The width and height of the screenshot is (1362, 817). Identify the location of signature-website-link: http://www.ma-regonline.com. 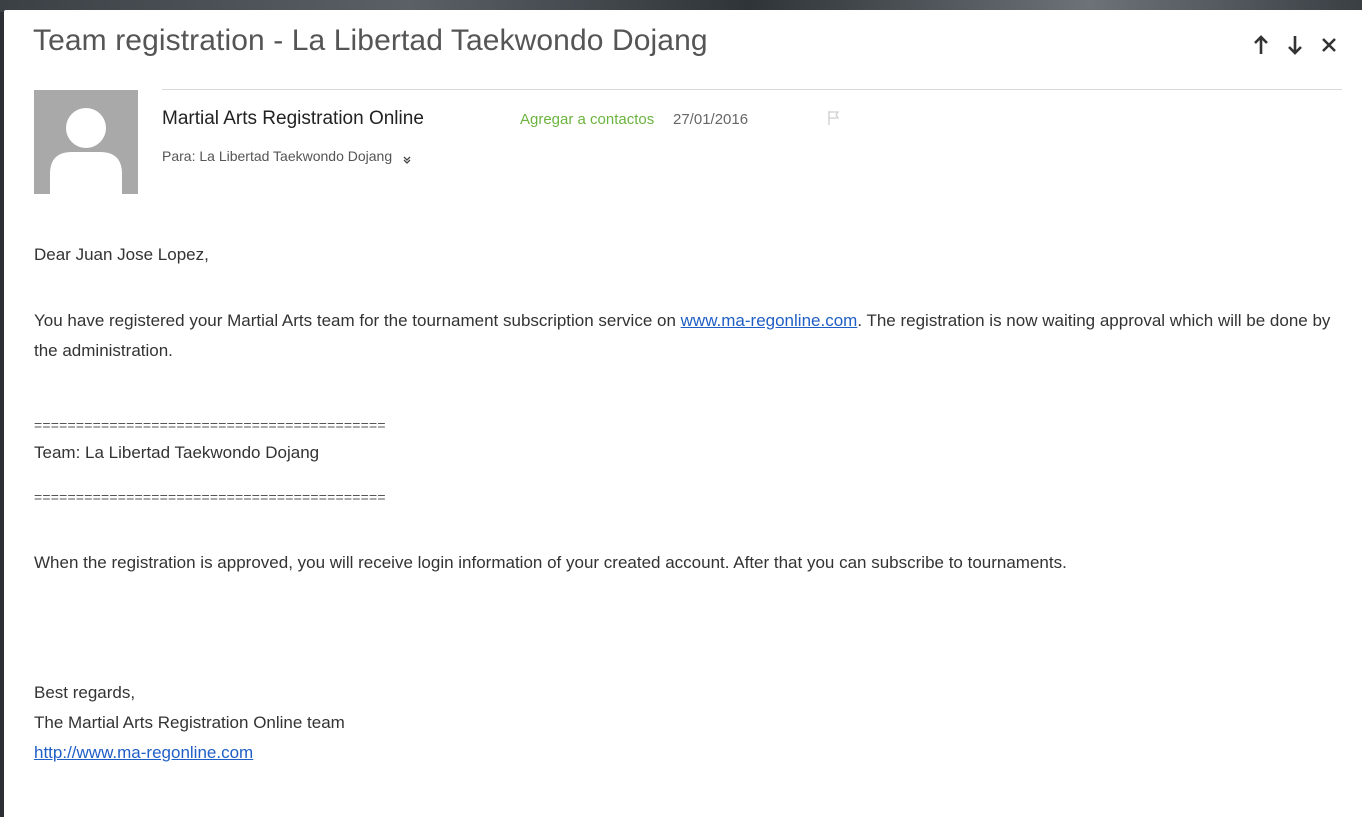
(143, 752).